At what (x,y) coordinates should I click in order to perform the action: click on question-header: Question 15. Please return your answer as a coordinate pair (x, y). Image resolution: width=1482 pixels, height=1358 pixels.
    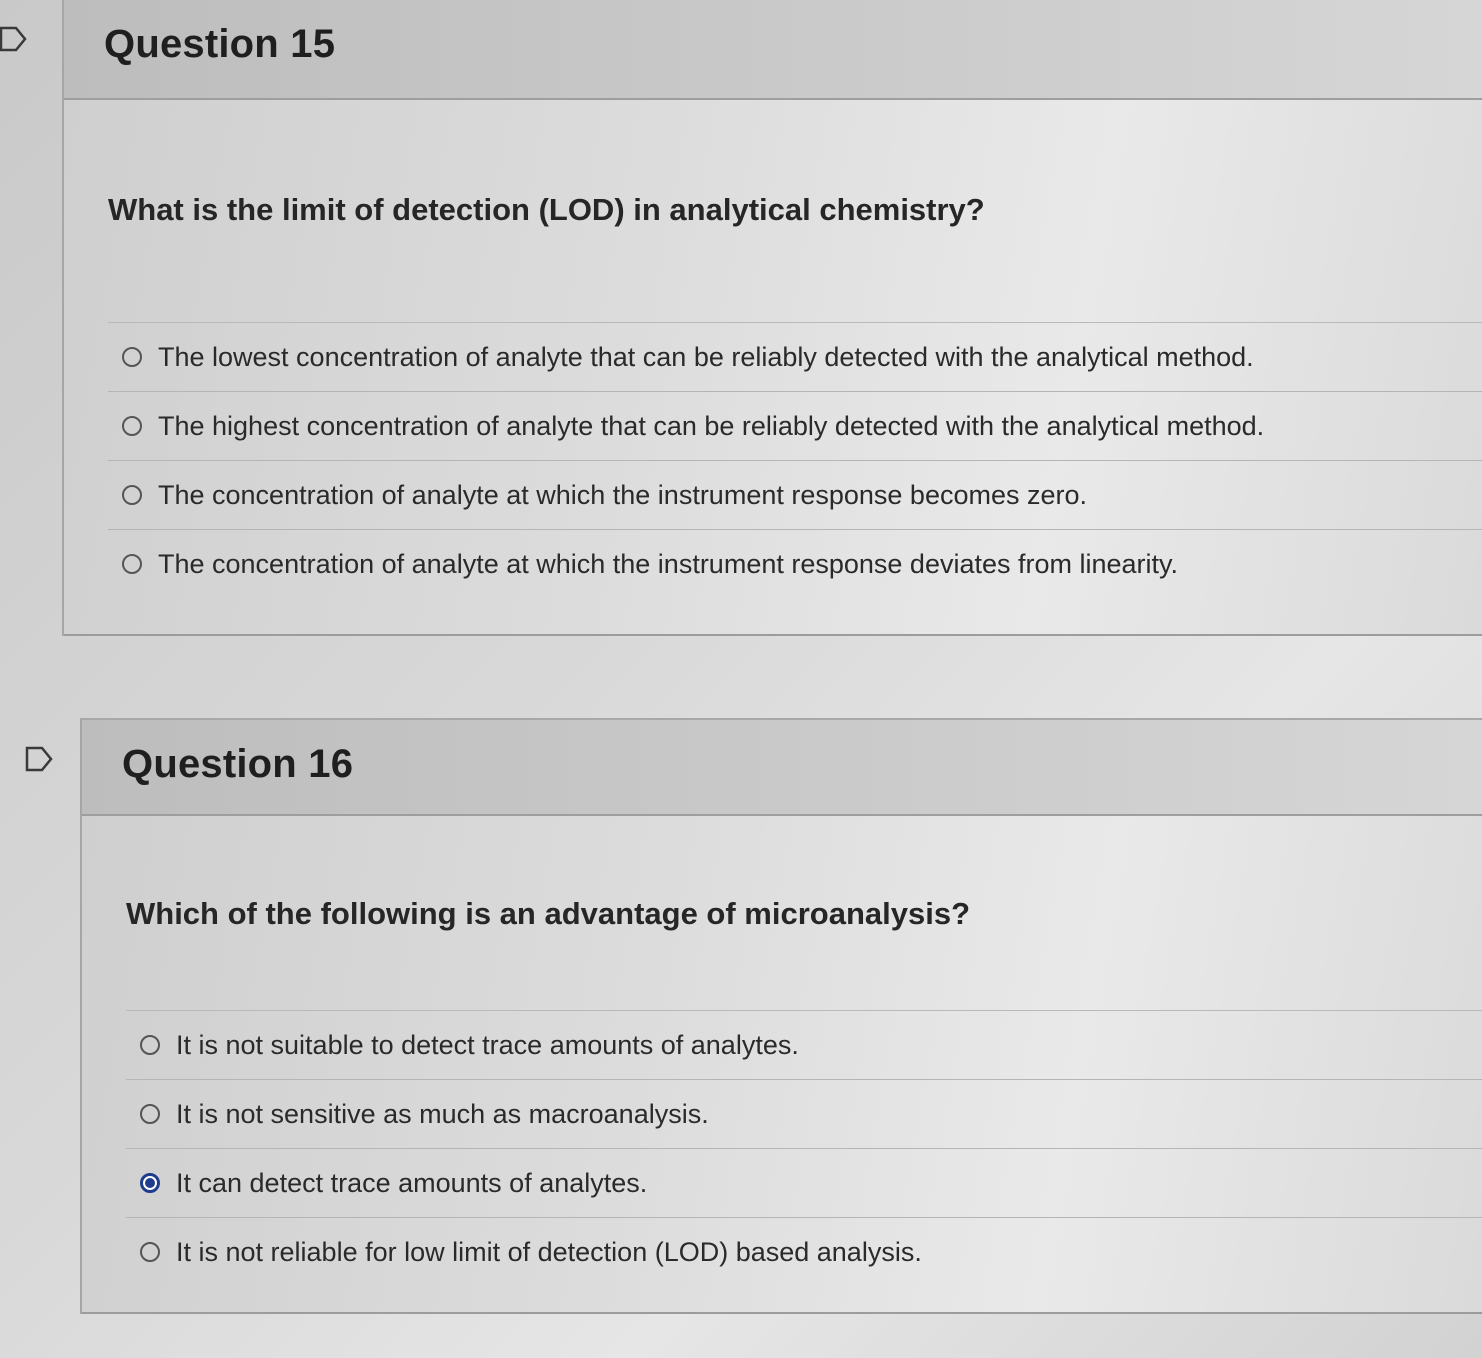
    Looking at the image, I should click on (773, 50).